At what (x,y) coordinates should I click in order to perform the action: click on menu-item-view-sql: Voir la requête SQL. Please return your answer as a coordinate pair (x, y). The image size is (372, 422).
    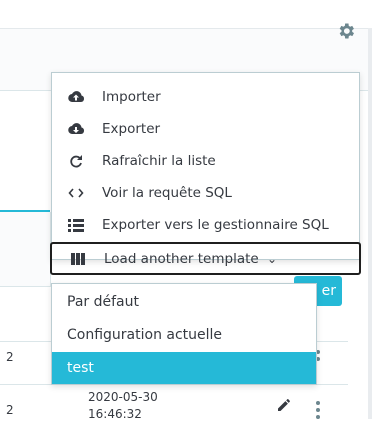
    Looking at the image, I should click on (205, 193).